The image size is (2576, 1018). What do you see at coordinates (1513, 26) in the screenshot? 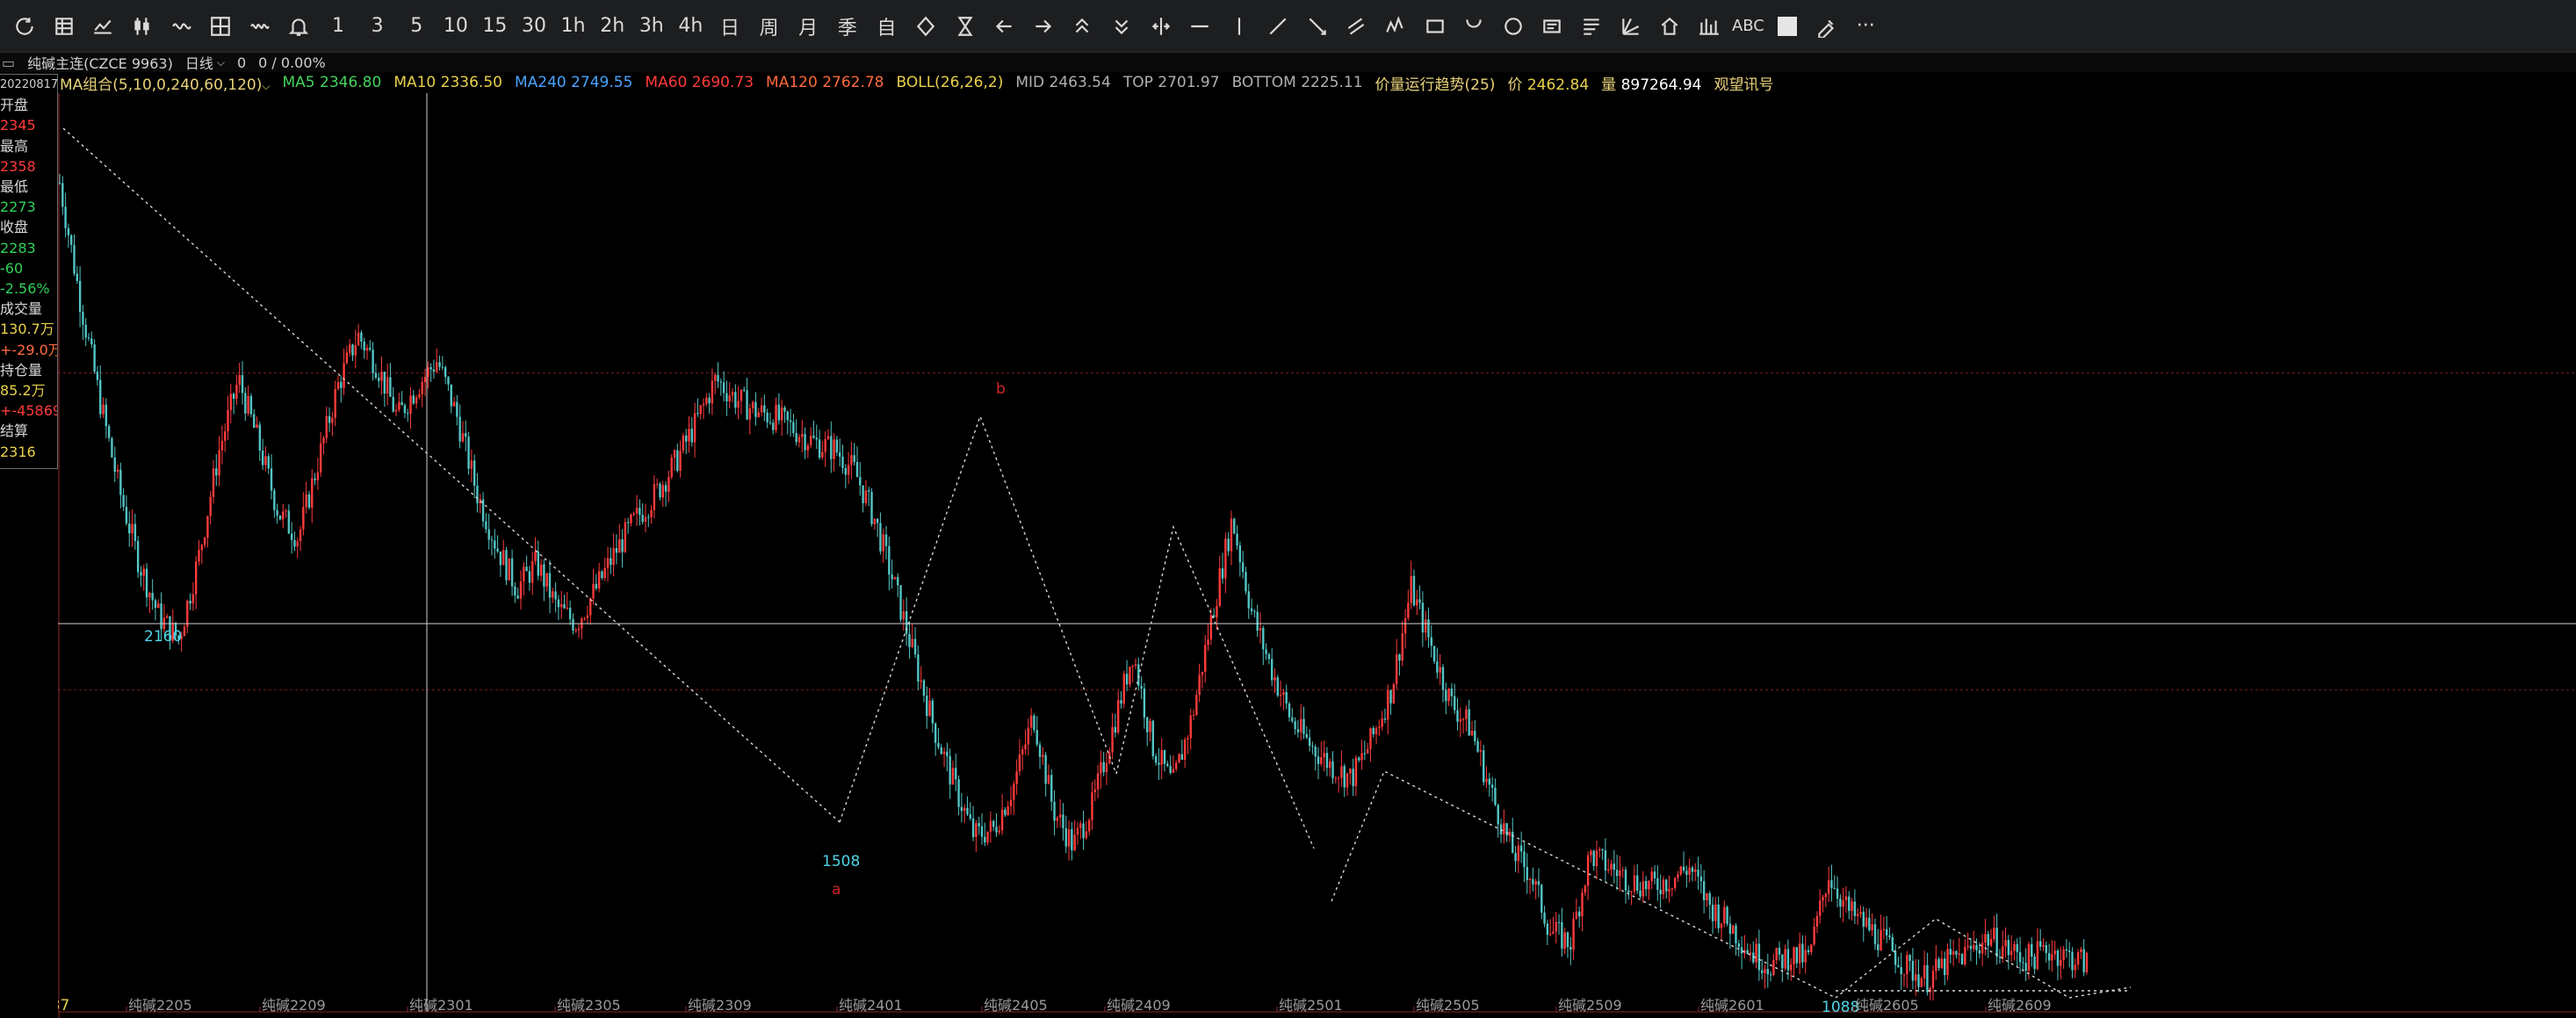
I see `circle-icon` at bounding box center [1513, 26].